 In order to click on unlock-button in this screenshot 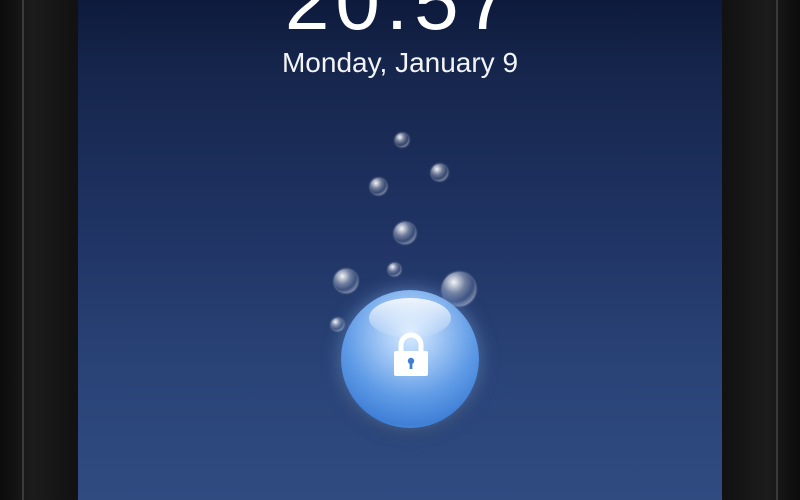, I will do `click(410, 359)`.